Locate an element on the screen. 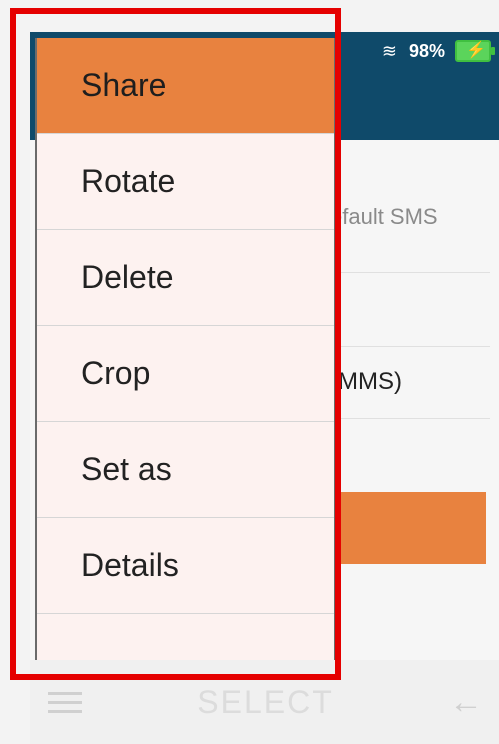 This screenshot has width=499, height=744. hamburger-icon is located at coordinates (65, 702).